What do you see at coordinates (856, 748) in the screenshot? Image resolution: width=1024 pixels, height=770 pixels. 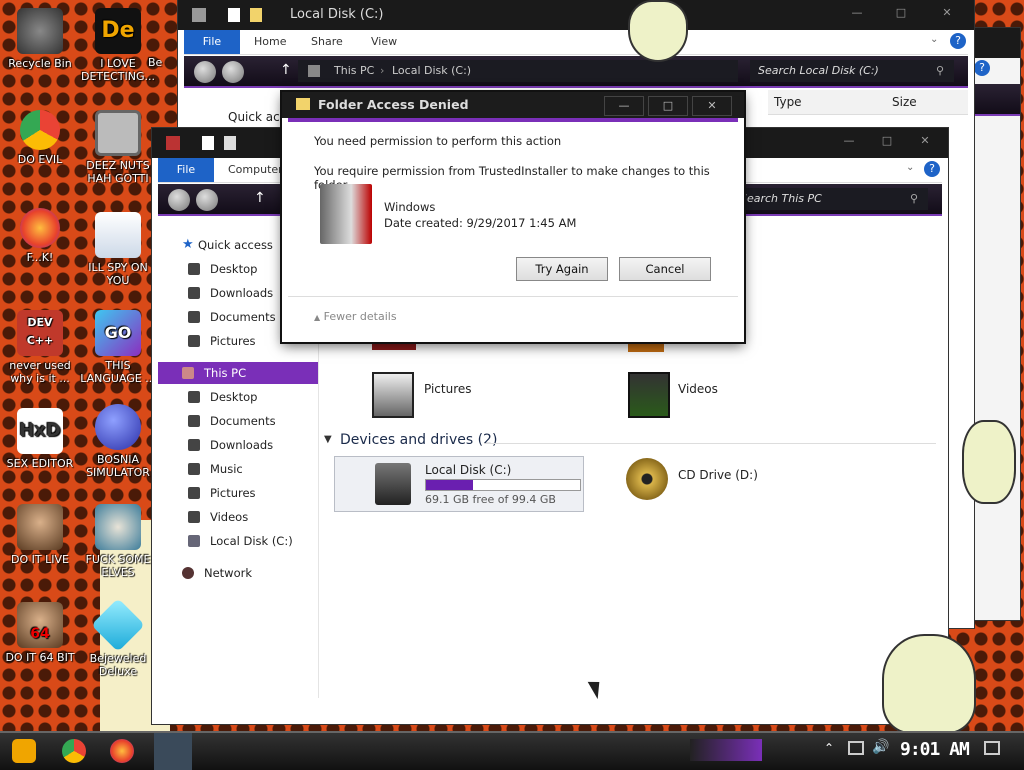 I see `network-icon` at bounding box center [856, 748].